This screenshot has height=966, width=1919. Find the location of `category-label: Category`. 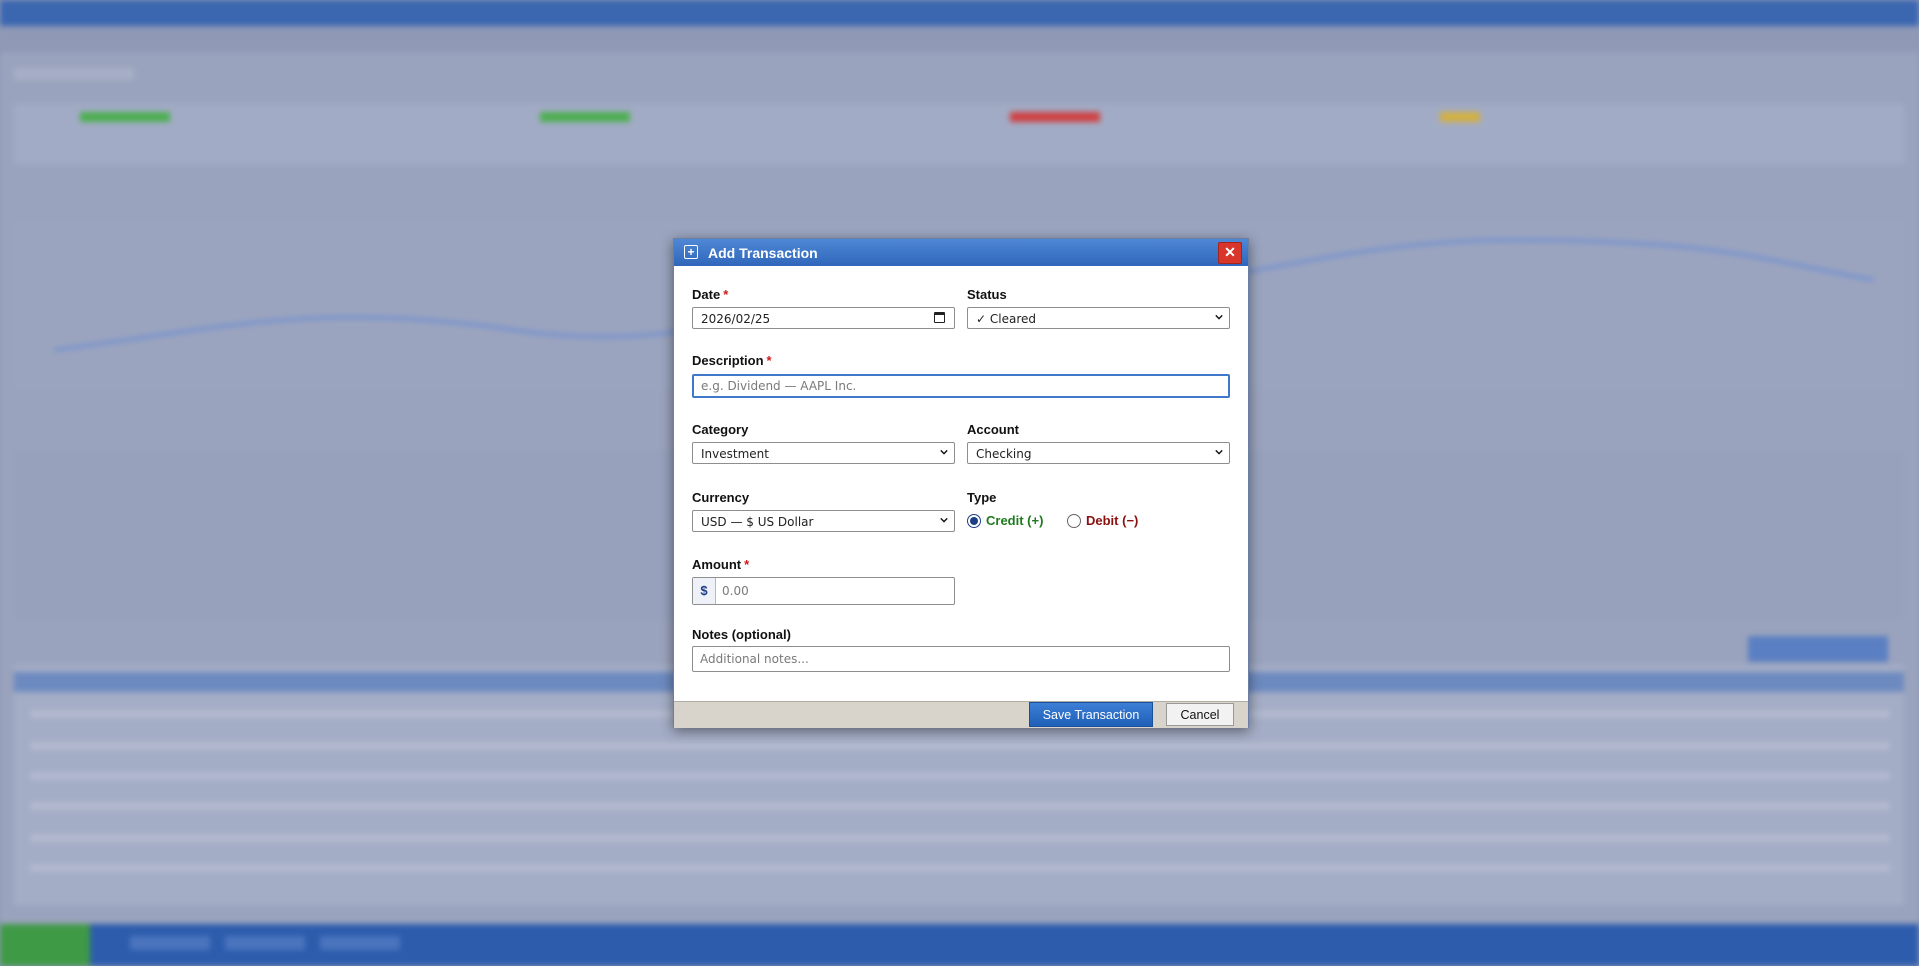

category-label: Category is located at coordinates (720, 429).